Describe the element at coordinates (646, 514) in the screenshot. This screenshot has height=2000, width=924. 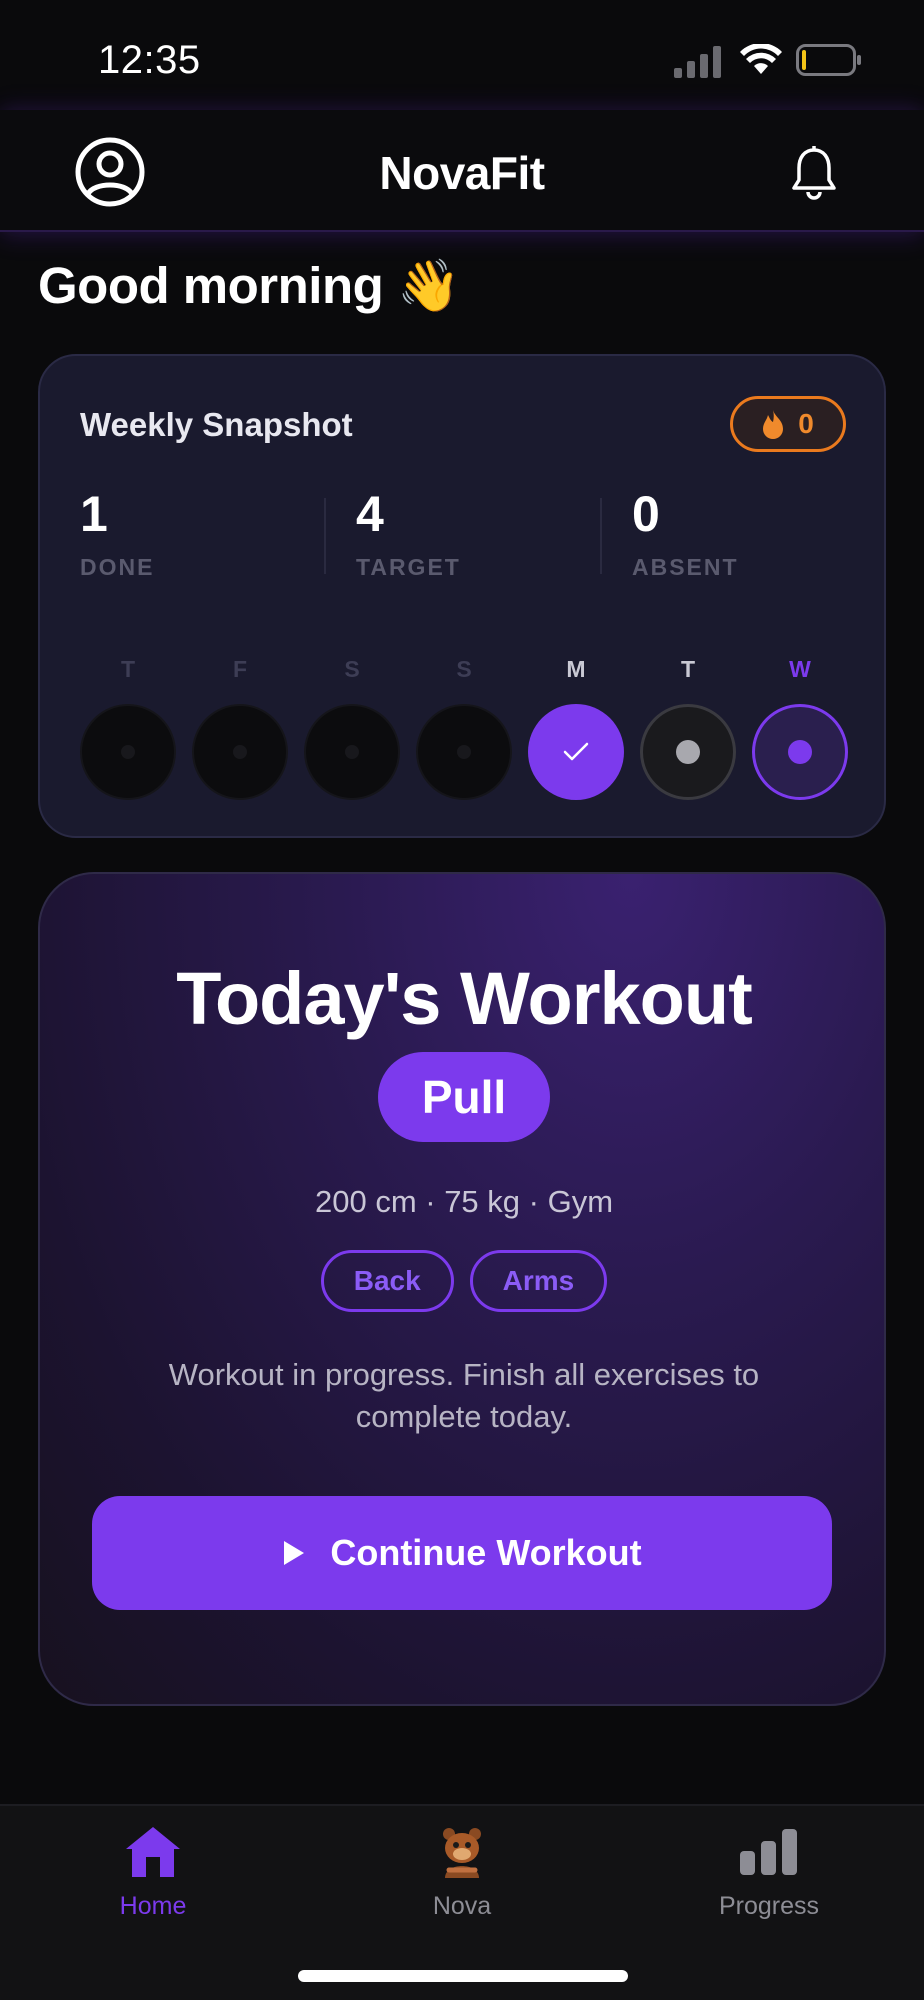
I see `stat-value: 0` at that location.